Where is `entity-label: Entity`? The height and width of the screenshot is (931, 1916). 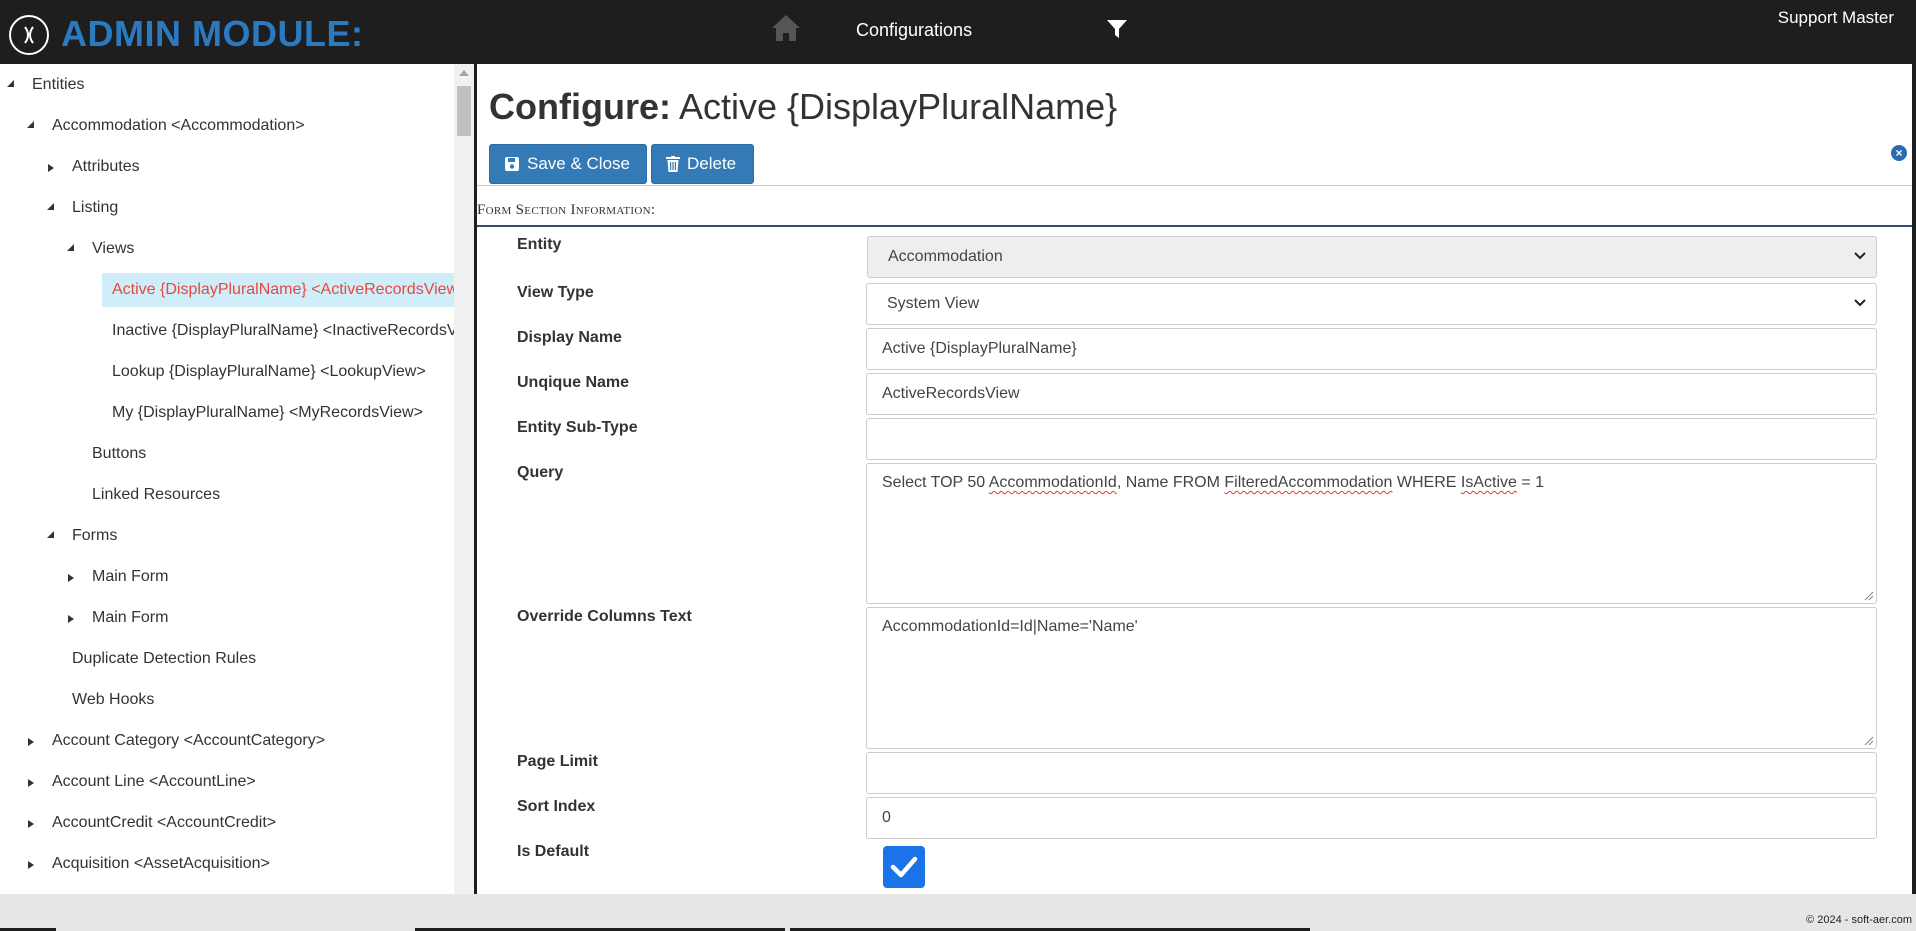
entity-label: Entity is located at coordinates (539, 244).